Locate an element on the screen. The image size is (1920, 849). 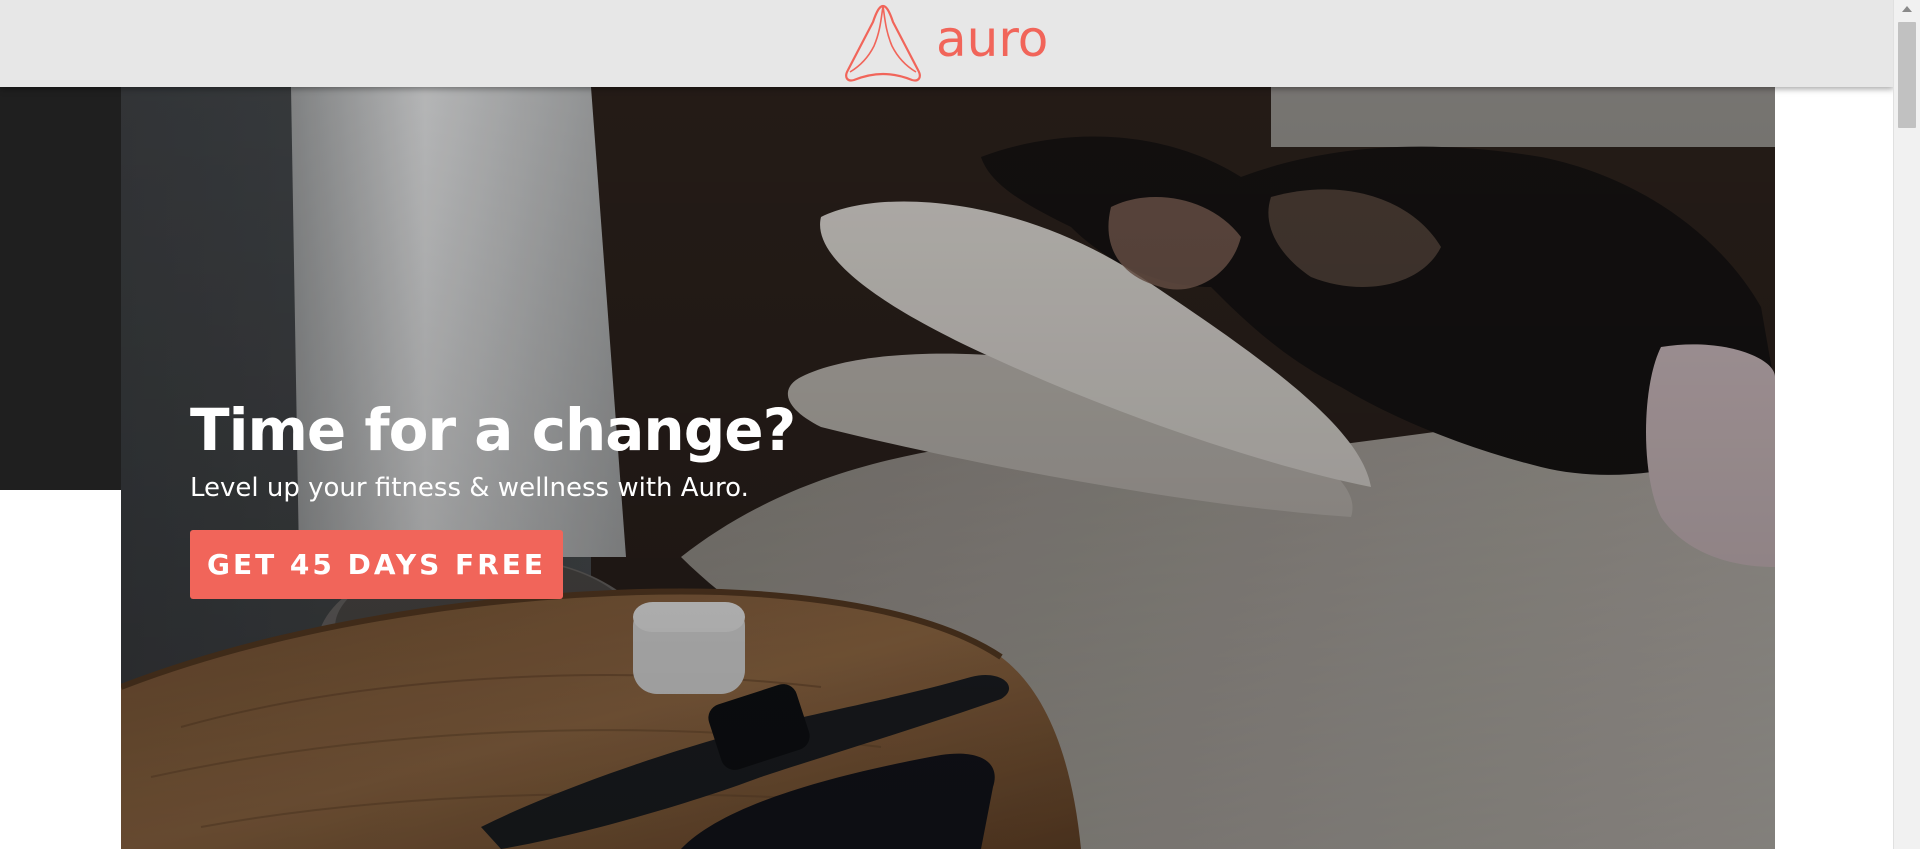
scroll-up-arrow-icon is located at coordinates (1907, 9).